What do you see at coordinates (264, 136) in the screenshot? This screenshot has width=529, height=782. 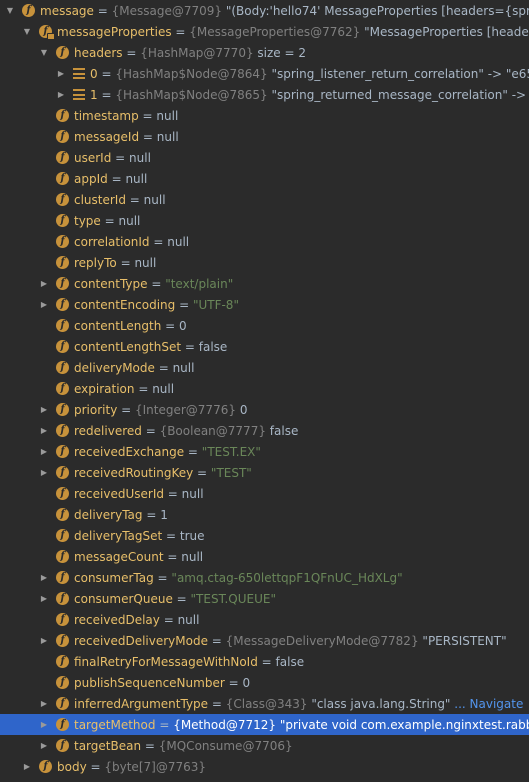 I see `variable-row: f messageId = null` at bounding box center [264, 136].